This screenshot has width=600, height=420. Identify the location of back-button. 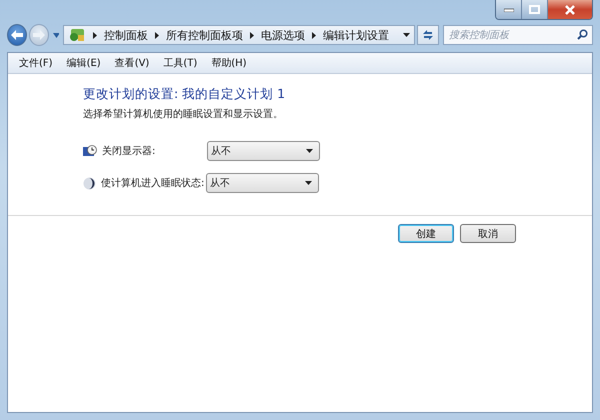
(17, 35).